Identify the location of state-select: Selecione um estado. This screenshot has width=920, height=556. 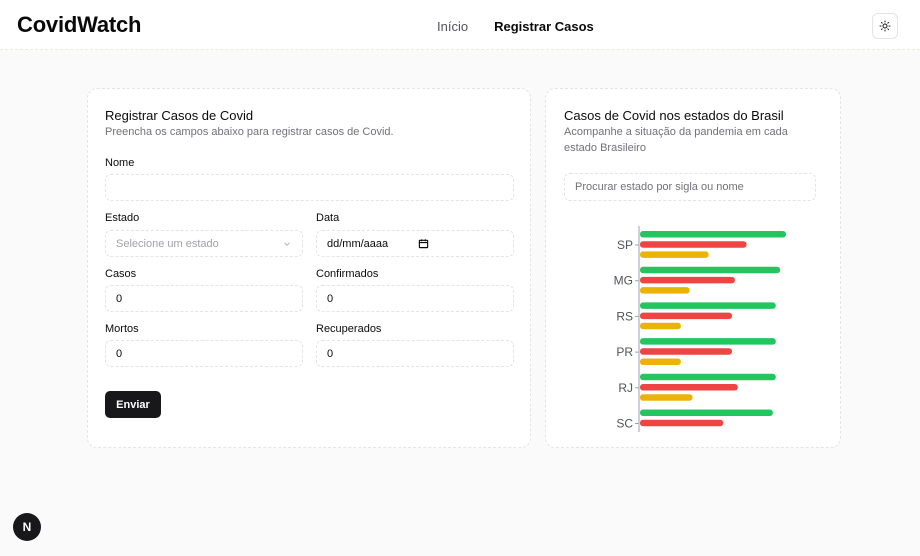
(204, 243).